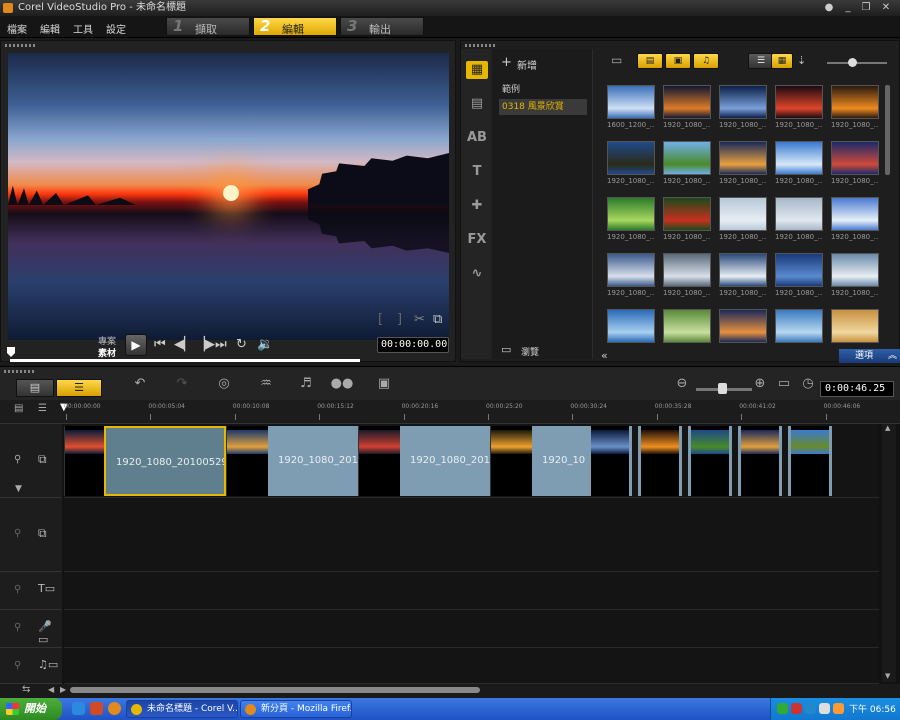 The height and width of the screenshot is (720, 900). I want to click on graphic-icon: ✚, so click(477, 206).